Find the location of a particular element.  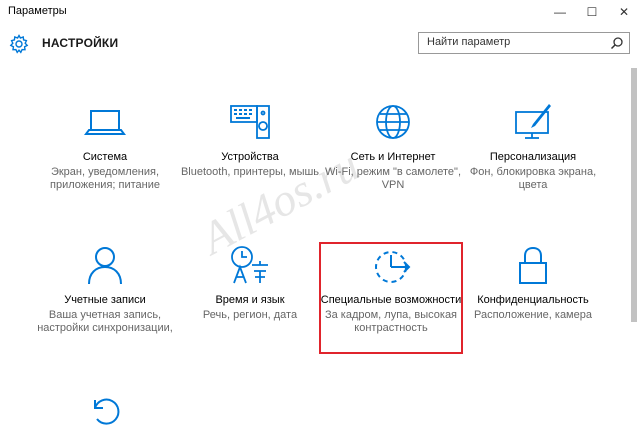

tile-title: Сеть и Интернет is located at coordinates (393, 157).